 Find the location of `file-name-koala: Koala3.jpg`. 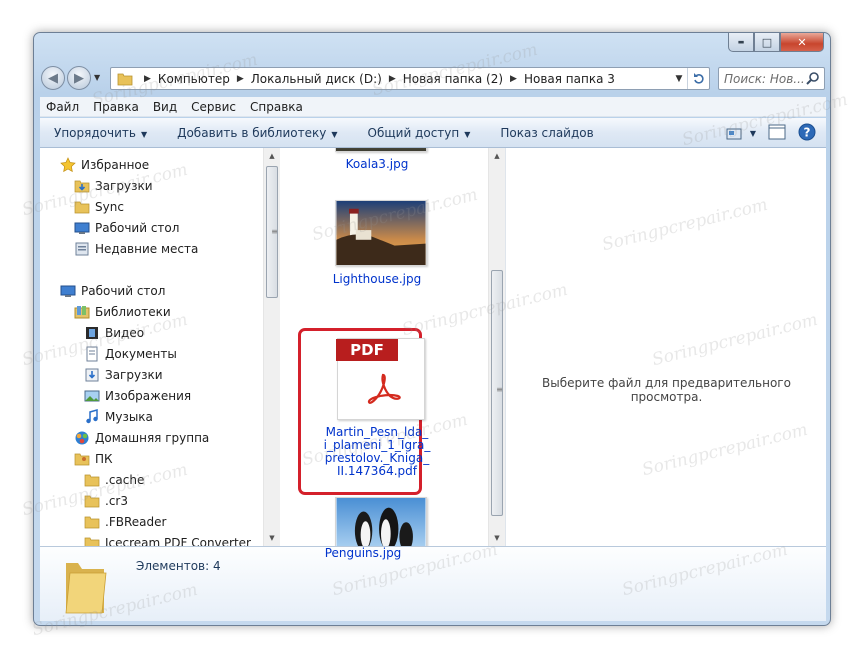

file-name-koala: Koala3.jpg is located at coordinates (377, 164).